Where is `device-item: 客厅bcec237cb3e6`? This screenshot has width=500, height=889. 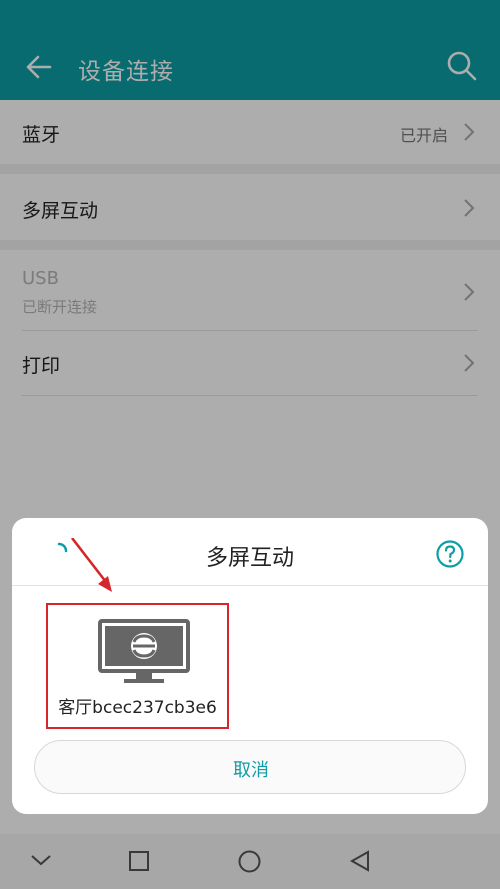
device-item: 客厅bcec237cb3e6 is located at coordinates (137, 666).